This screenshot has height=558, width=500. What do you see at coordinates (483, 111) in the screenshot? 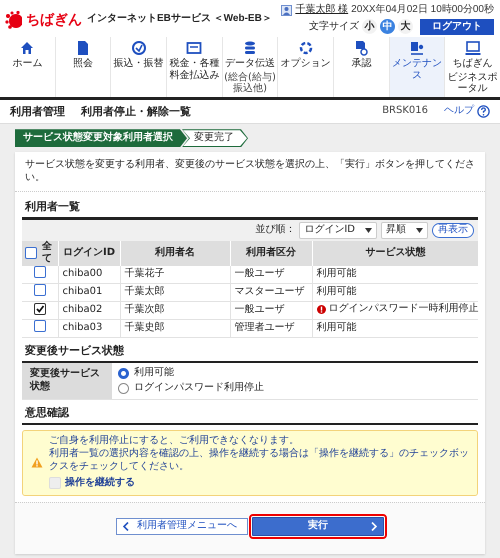
I see `help-icon` at bounding box center [483, 111].